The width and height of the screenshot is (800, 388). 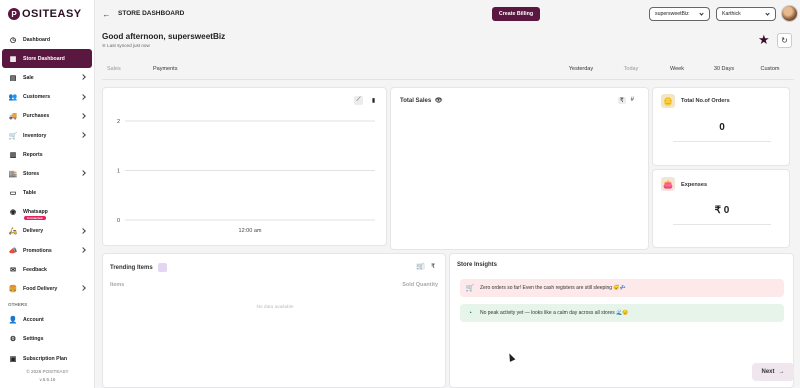 What do you see at coordinates (47, 212) in the screenshot?
I see `sidebar-item-whatsapp: ◉ Whatsapp Connected` at bounding box center [47, 212].